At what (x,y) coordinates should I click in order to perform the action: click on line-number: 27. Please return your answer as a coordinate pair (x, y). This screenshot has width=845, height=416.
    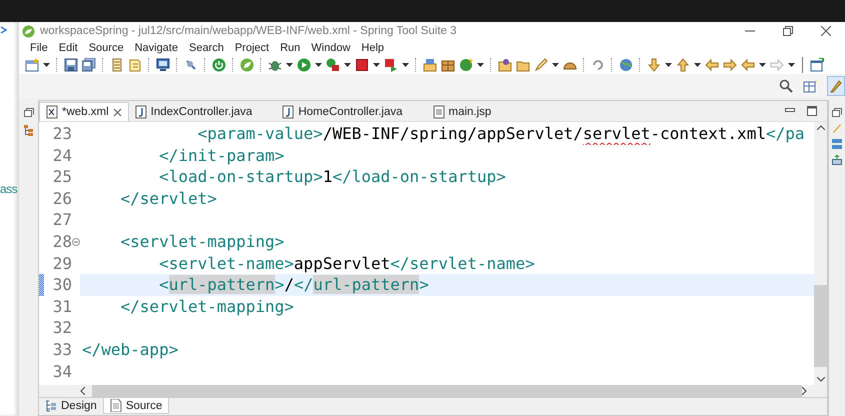
    Looking at the image, I should click on (62, 220).